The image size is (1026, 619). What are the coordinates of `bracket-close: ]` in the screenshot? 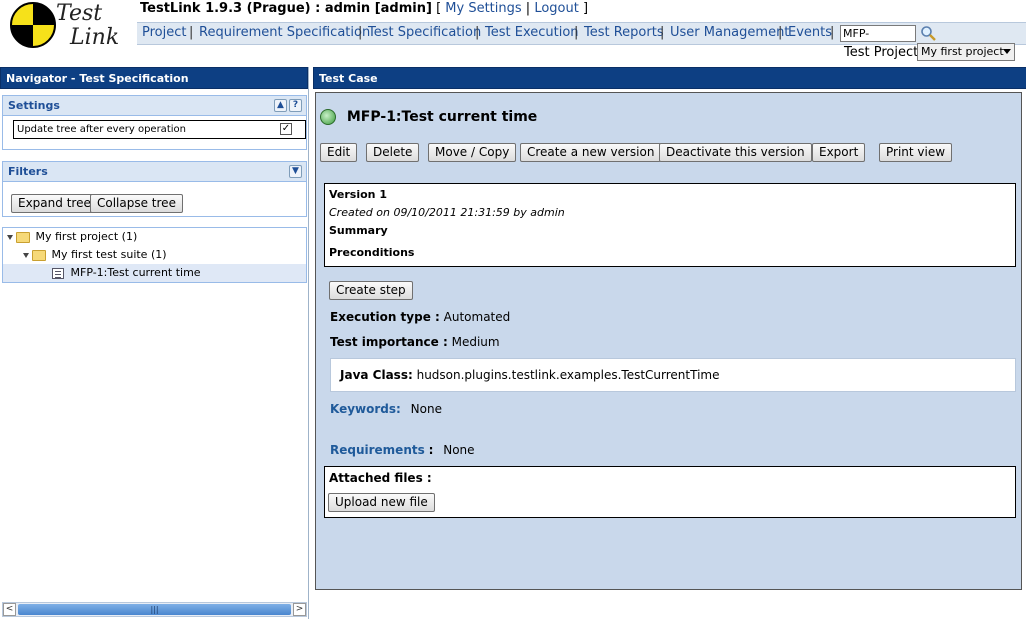 It's located at (585, 8).